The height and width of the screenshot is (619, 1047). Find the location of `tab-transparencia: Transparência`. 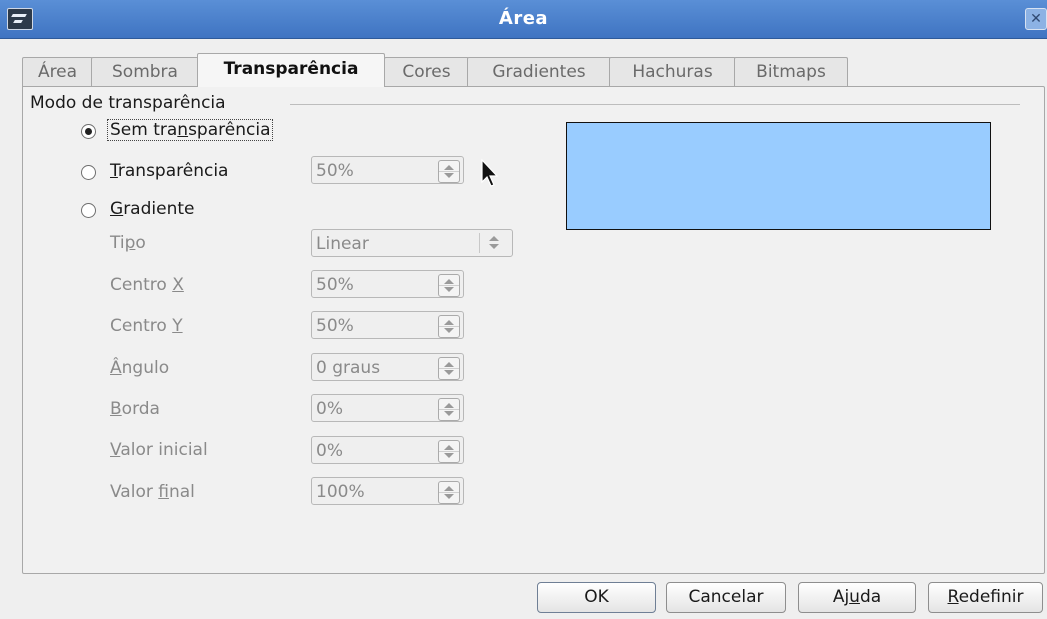

tab-transparencia: Transparência is located at coordinates (291, 70).